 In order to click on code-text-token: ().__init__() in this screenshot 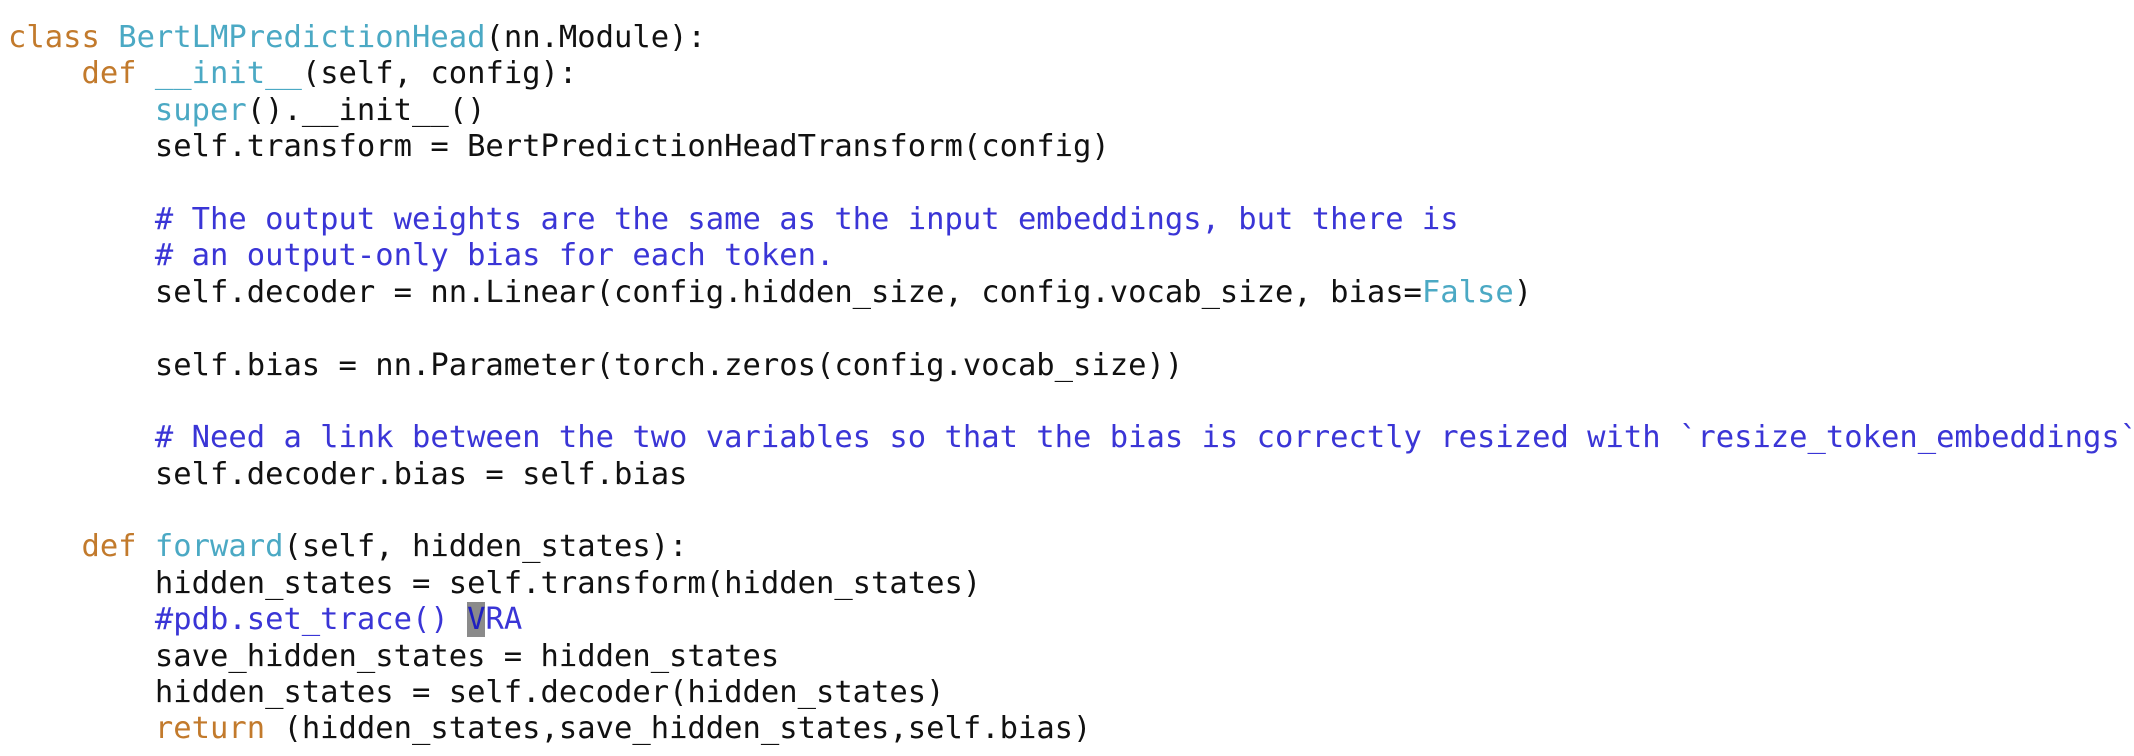, I will do `click(366, 110)`.